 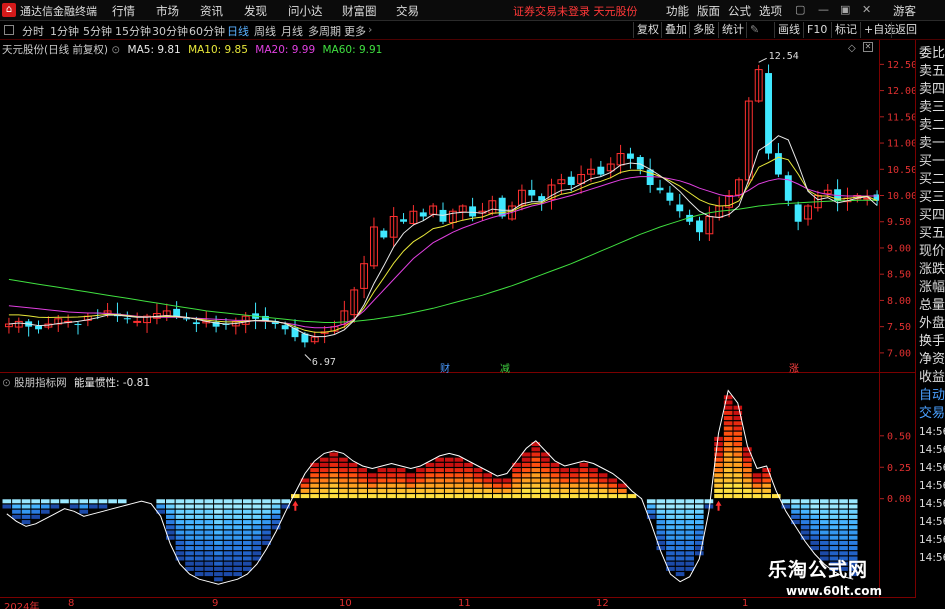 What do you see at coordinates (866, 9) in the screenshot?
I see `close-icon: ✕` at bounding box center [866, 9].